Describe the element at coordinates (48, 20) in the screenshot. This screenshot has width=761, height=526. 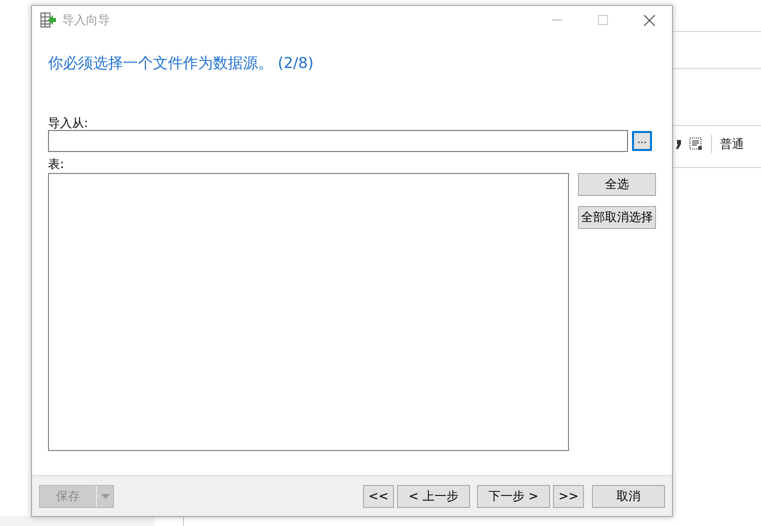
I see `import-icon` at that location.